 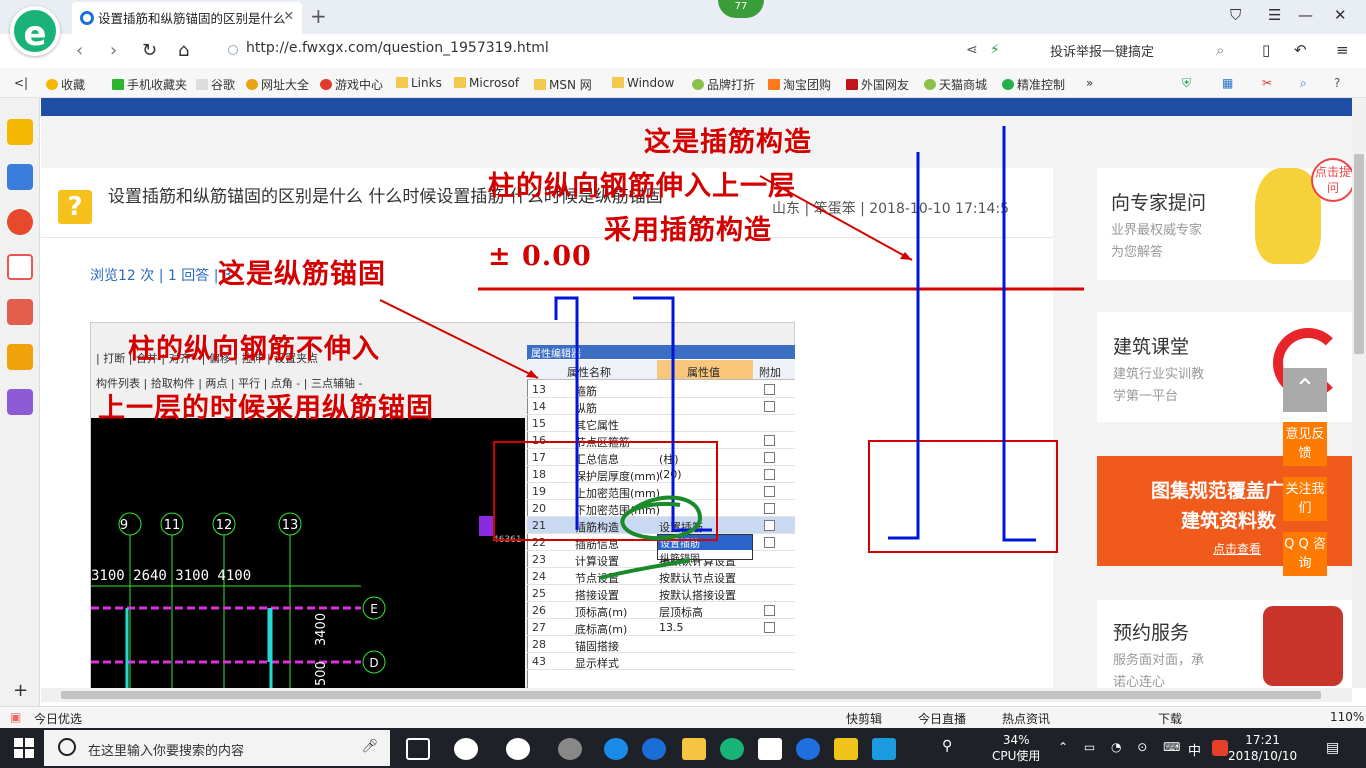 I want to click on browser-taskbar-icon, so click(x=732, y=749).